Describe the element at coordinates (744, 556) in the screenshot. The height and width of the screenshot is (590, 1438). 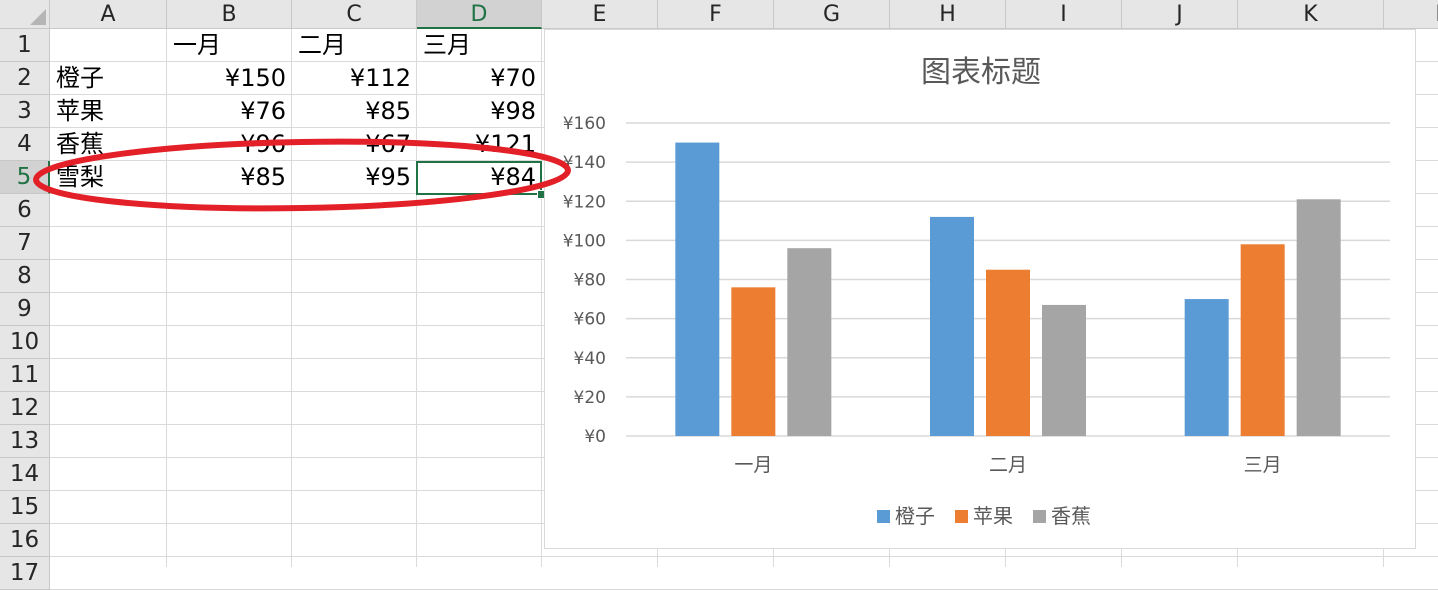
I see `gridline-horizontal` at that location.